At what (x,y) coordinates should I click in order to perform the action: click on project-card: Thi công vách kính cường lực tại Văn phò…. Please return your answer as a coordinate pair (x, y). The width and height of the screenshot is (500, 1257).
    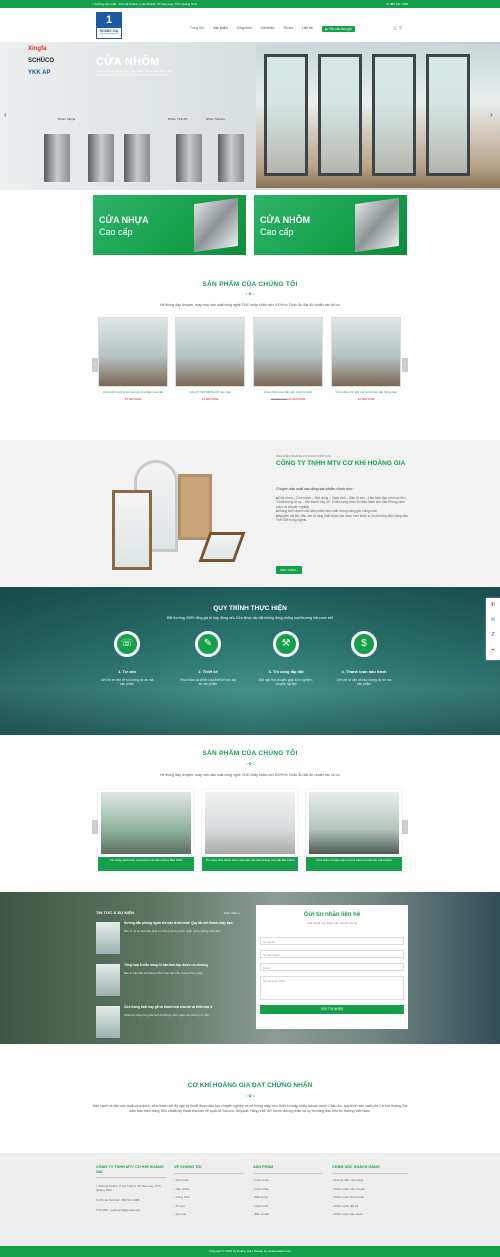
    Looking at the image, I should click on (146, 830).